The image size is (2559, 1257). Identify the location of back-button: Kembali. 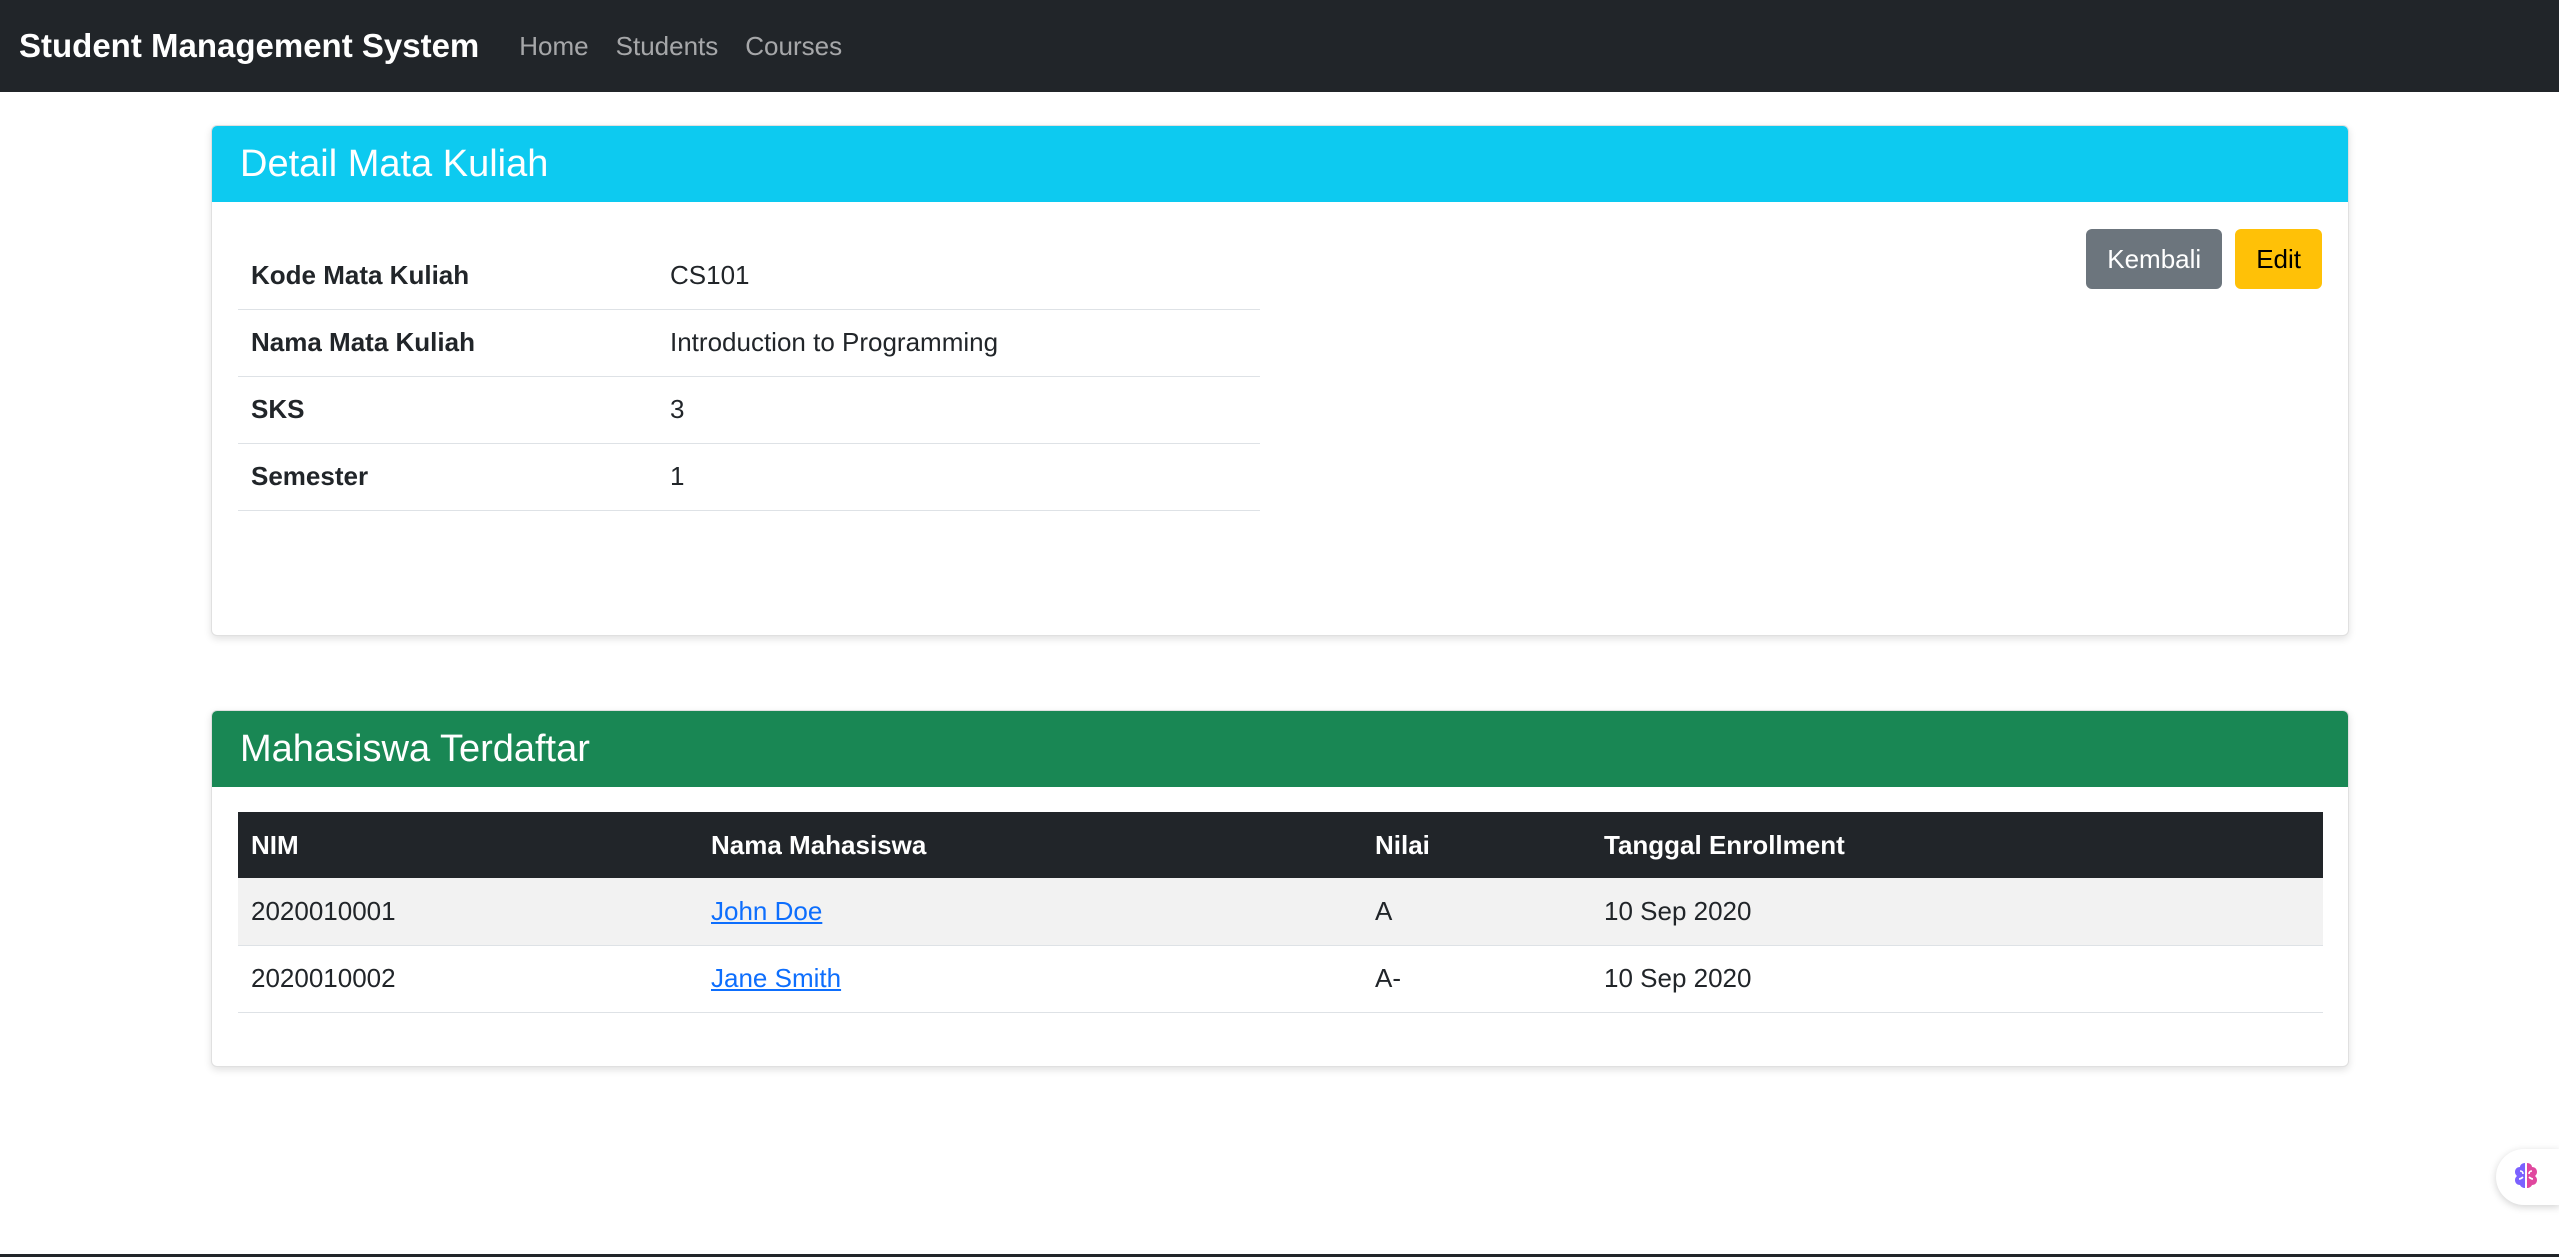
(2154, 259).